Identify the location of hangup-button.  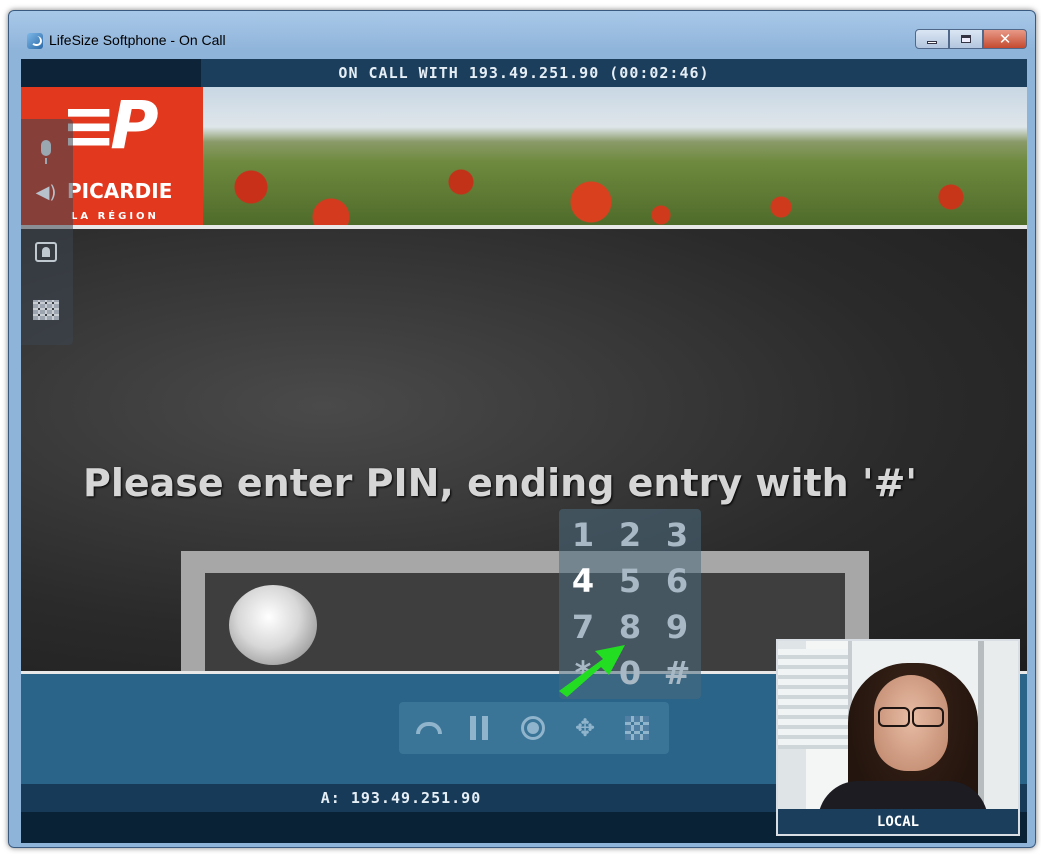
(429, 728).